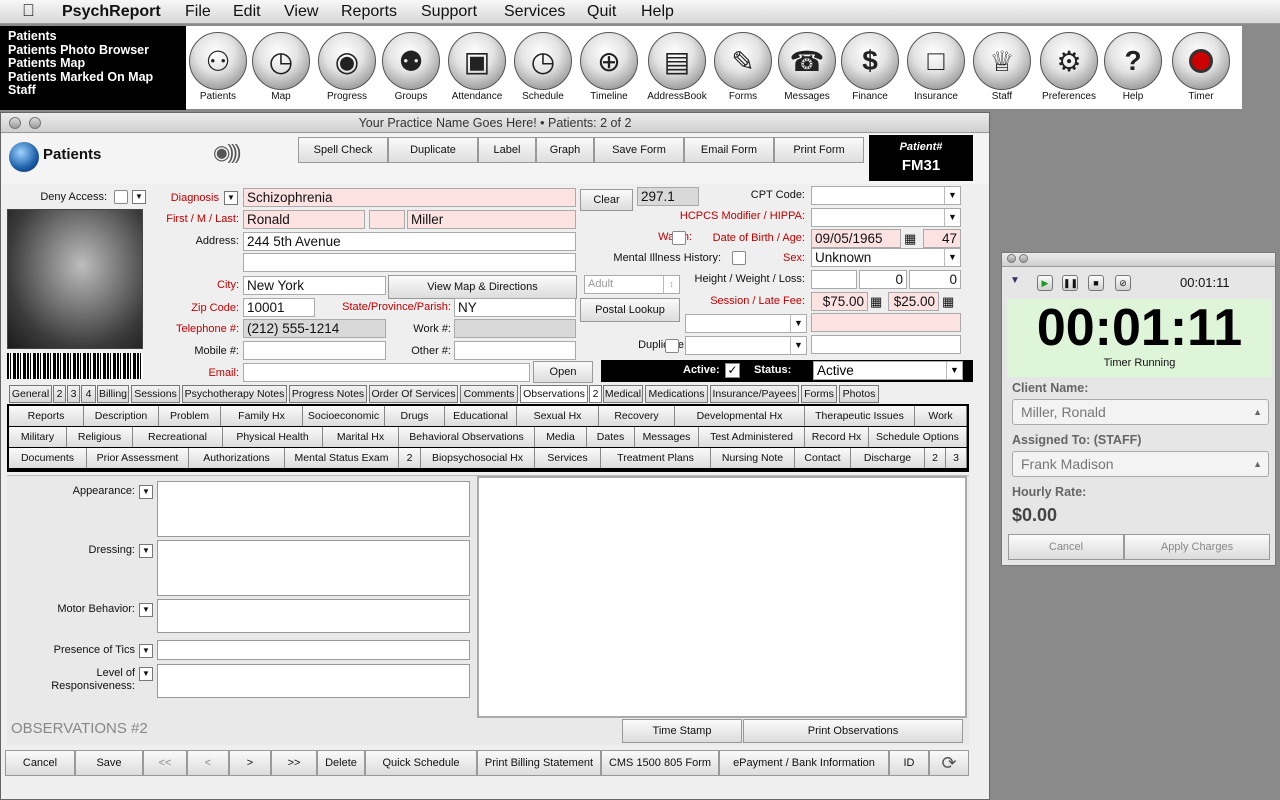 This screenshot has width=1280, height=800. I want to click on nav-item-staff: Staff, so click(93, 90).